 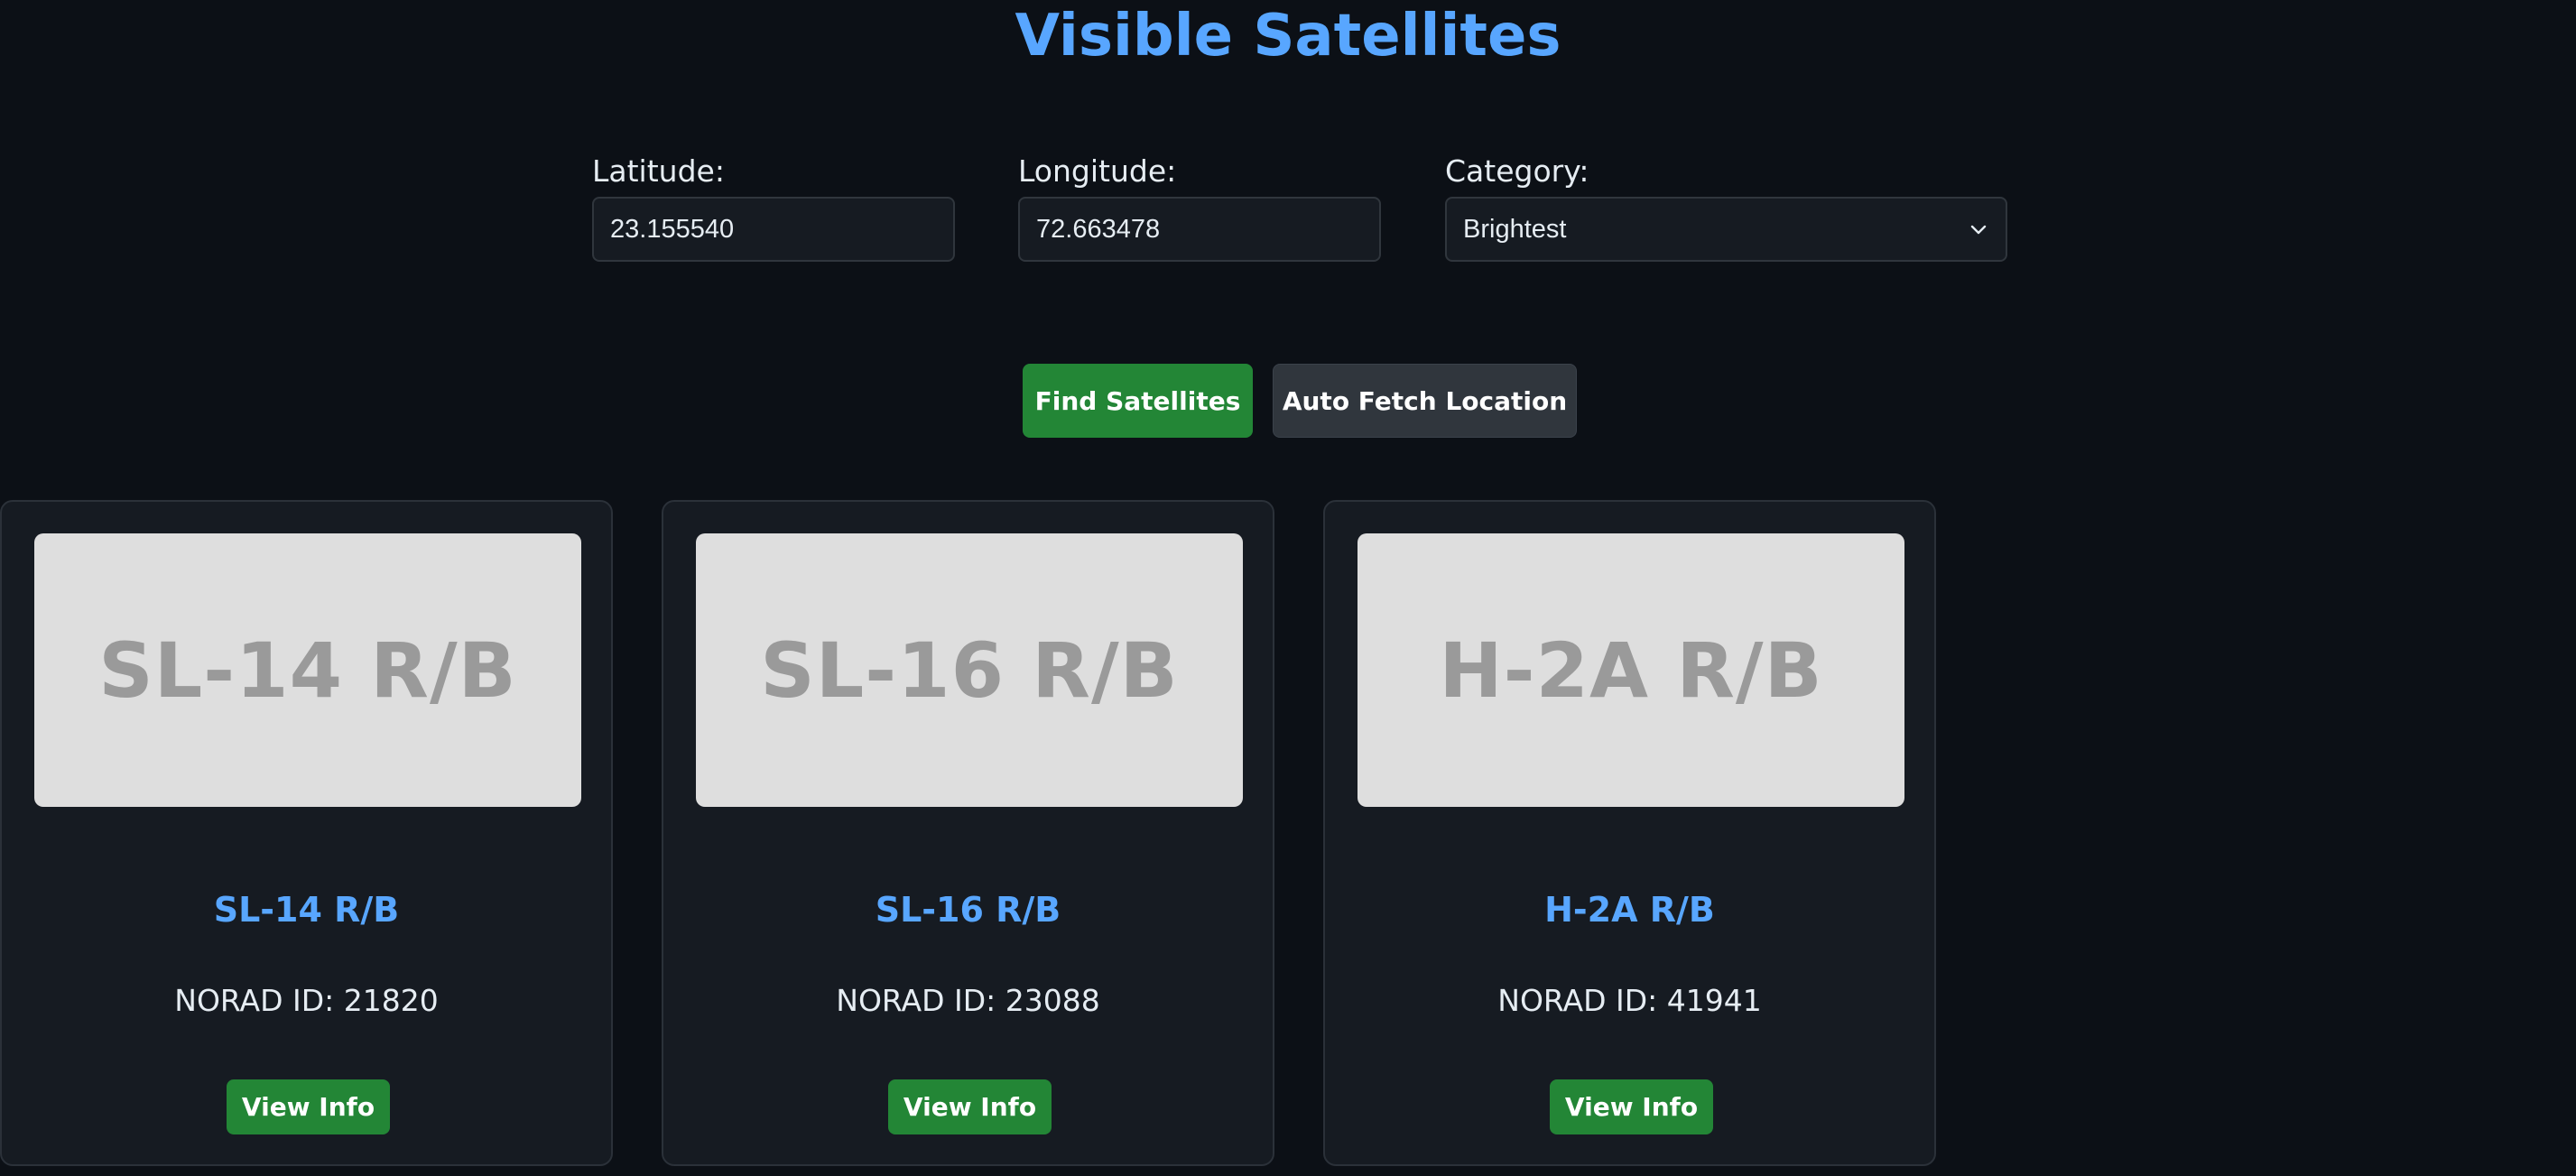 I want to click on satellite-name: SL-14 R/B, so click(x=306, y=910).